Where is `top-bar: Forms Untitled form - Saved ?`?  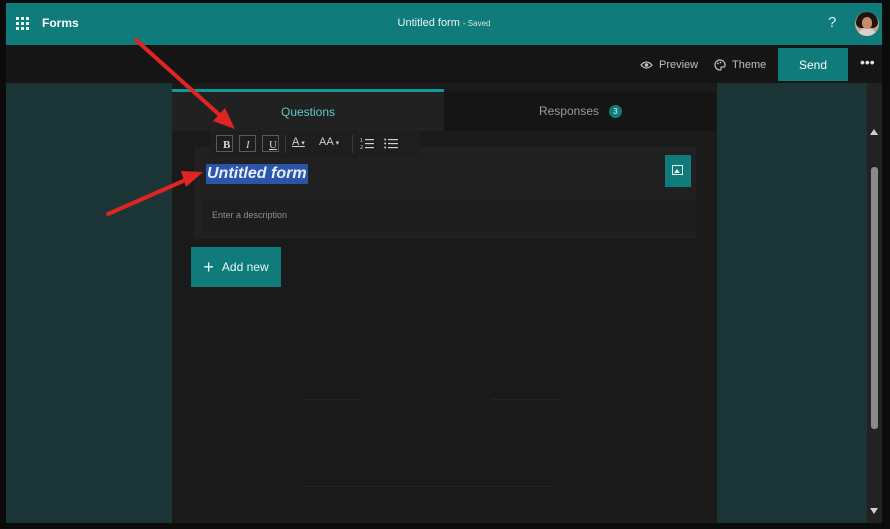 top-bar: Forms Untitled form - Saved ? is located at coordinates (444, 24).